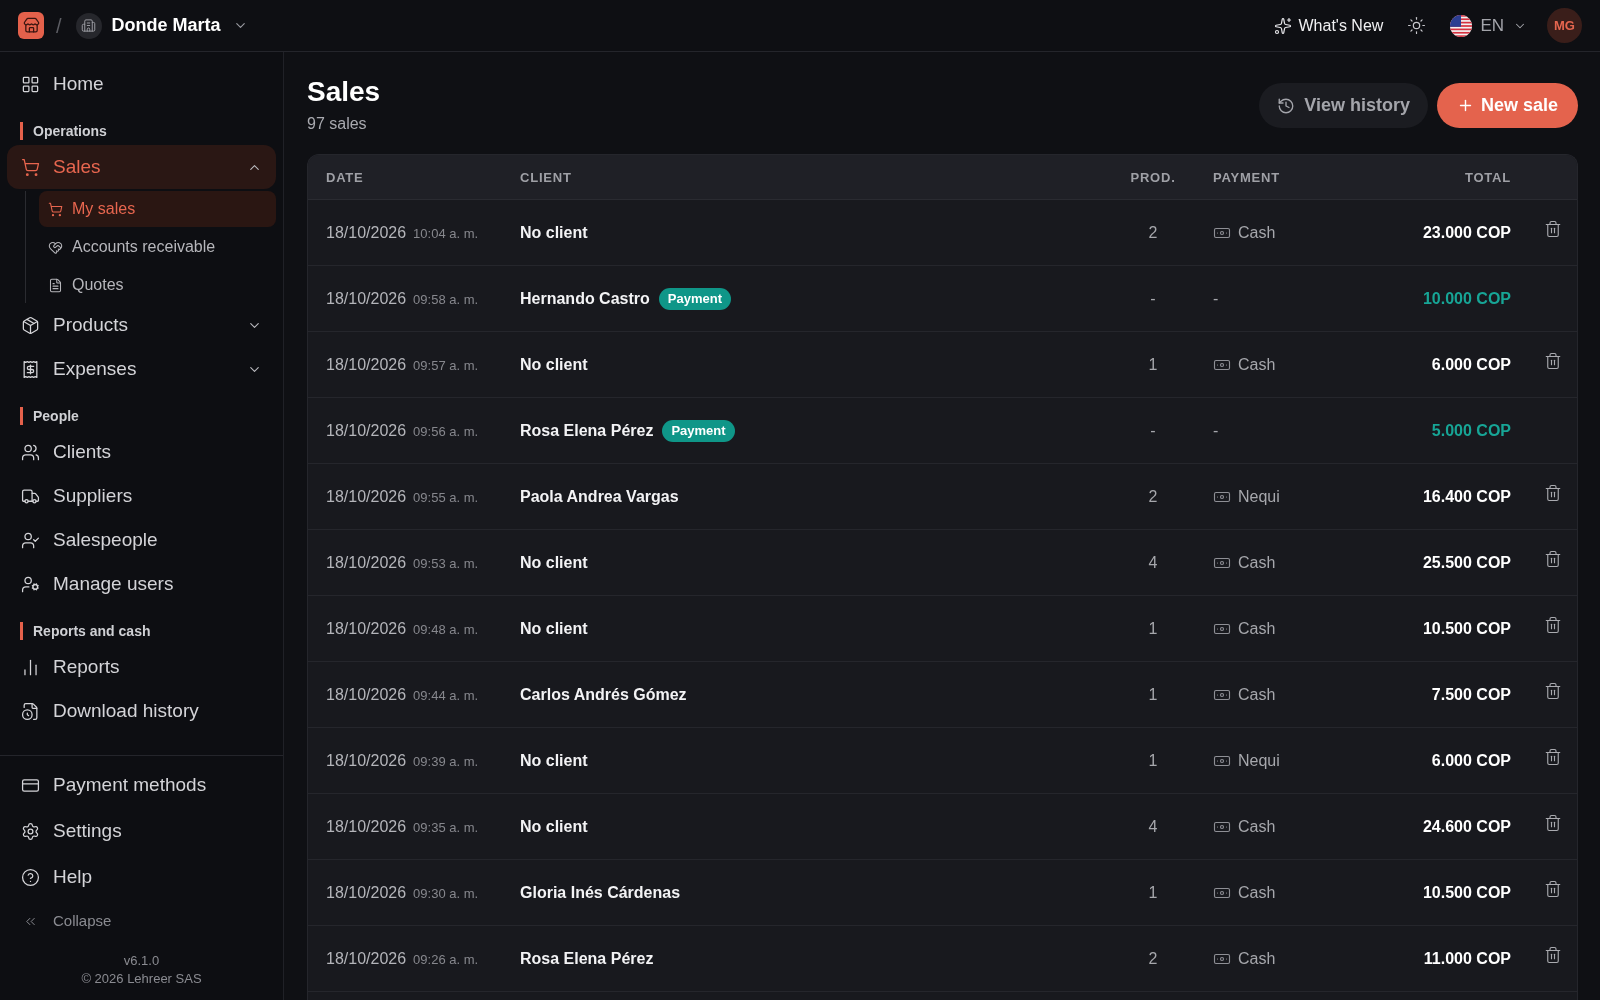 This screenshot has height=1000, width=1600. Describe the element at coordinates (1417, 25) in the screenshot. I see `theme-toggle` at that location.